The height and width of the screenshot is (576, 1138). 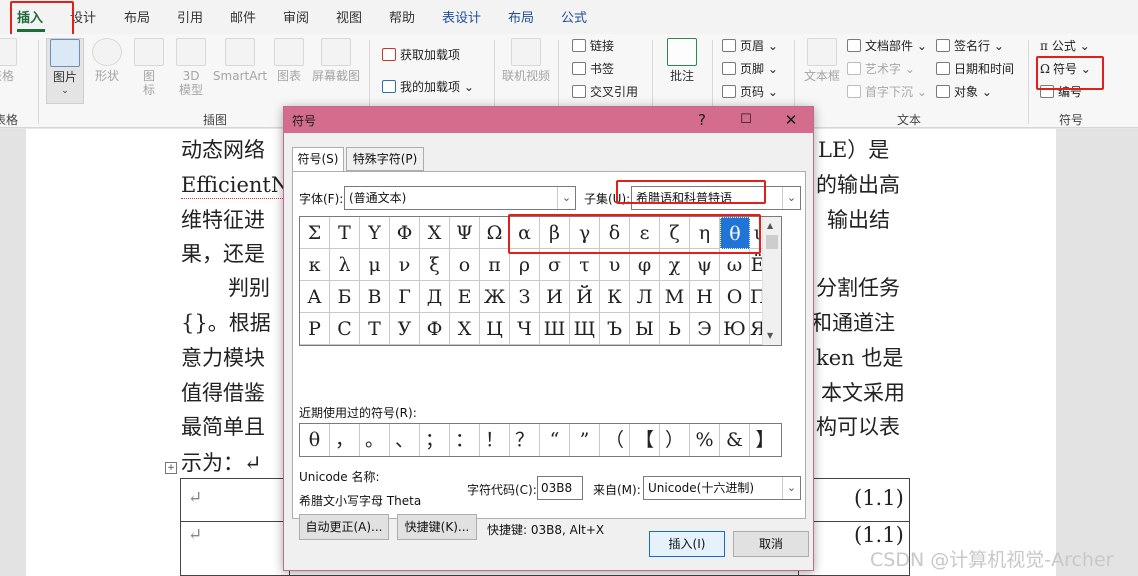 What do you see at coordinates (675, 440) in the screenshot?
I see `recent-symbol-cell: ）` at bounding box center [675, 440].